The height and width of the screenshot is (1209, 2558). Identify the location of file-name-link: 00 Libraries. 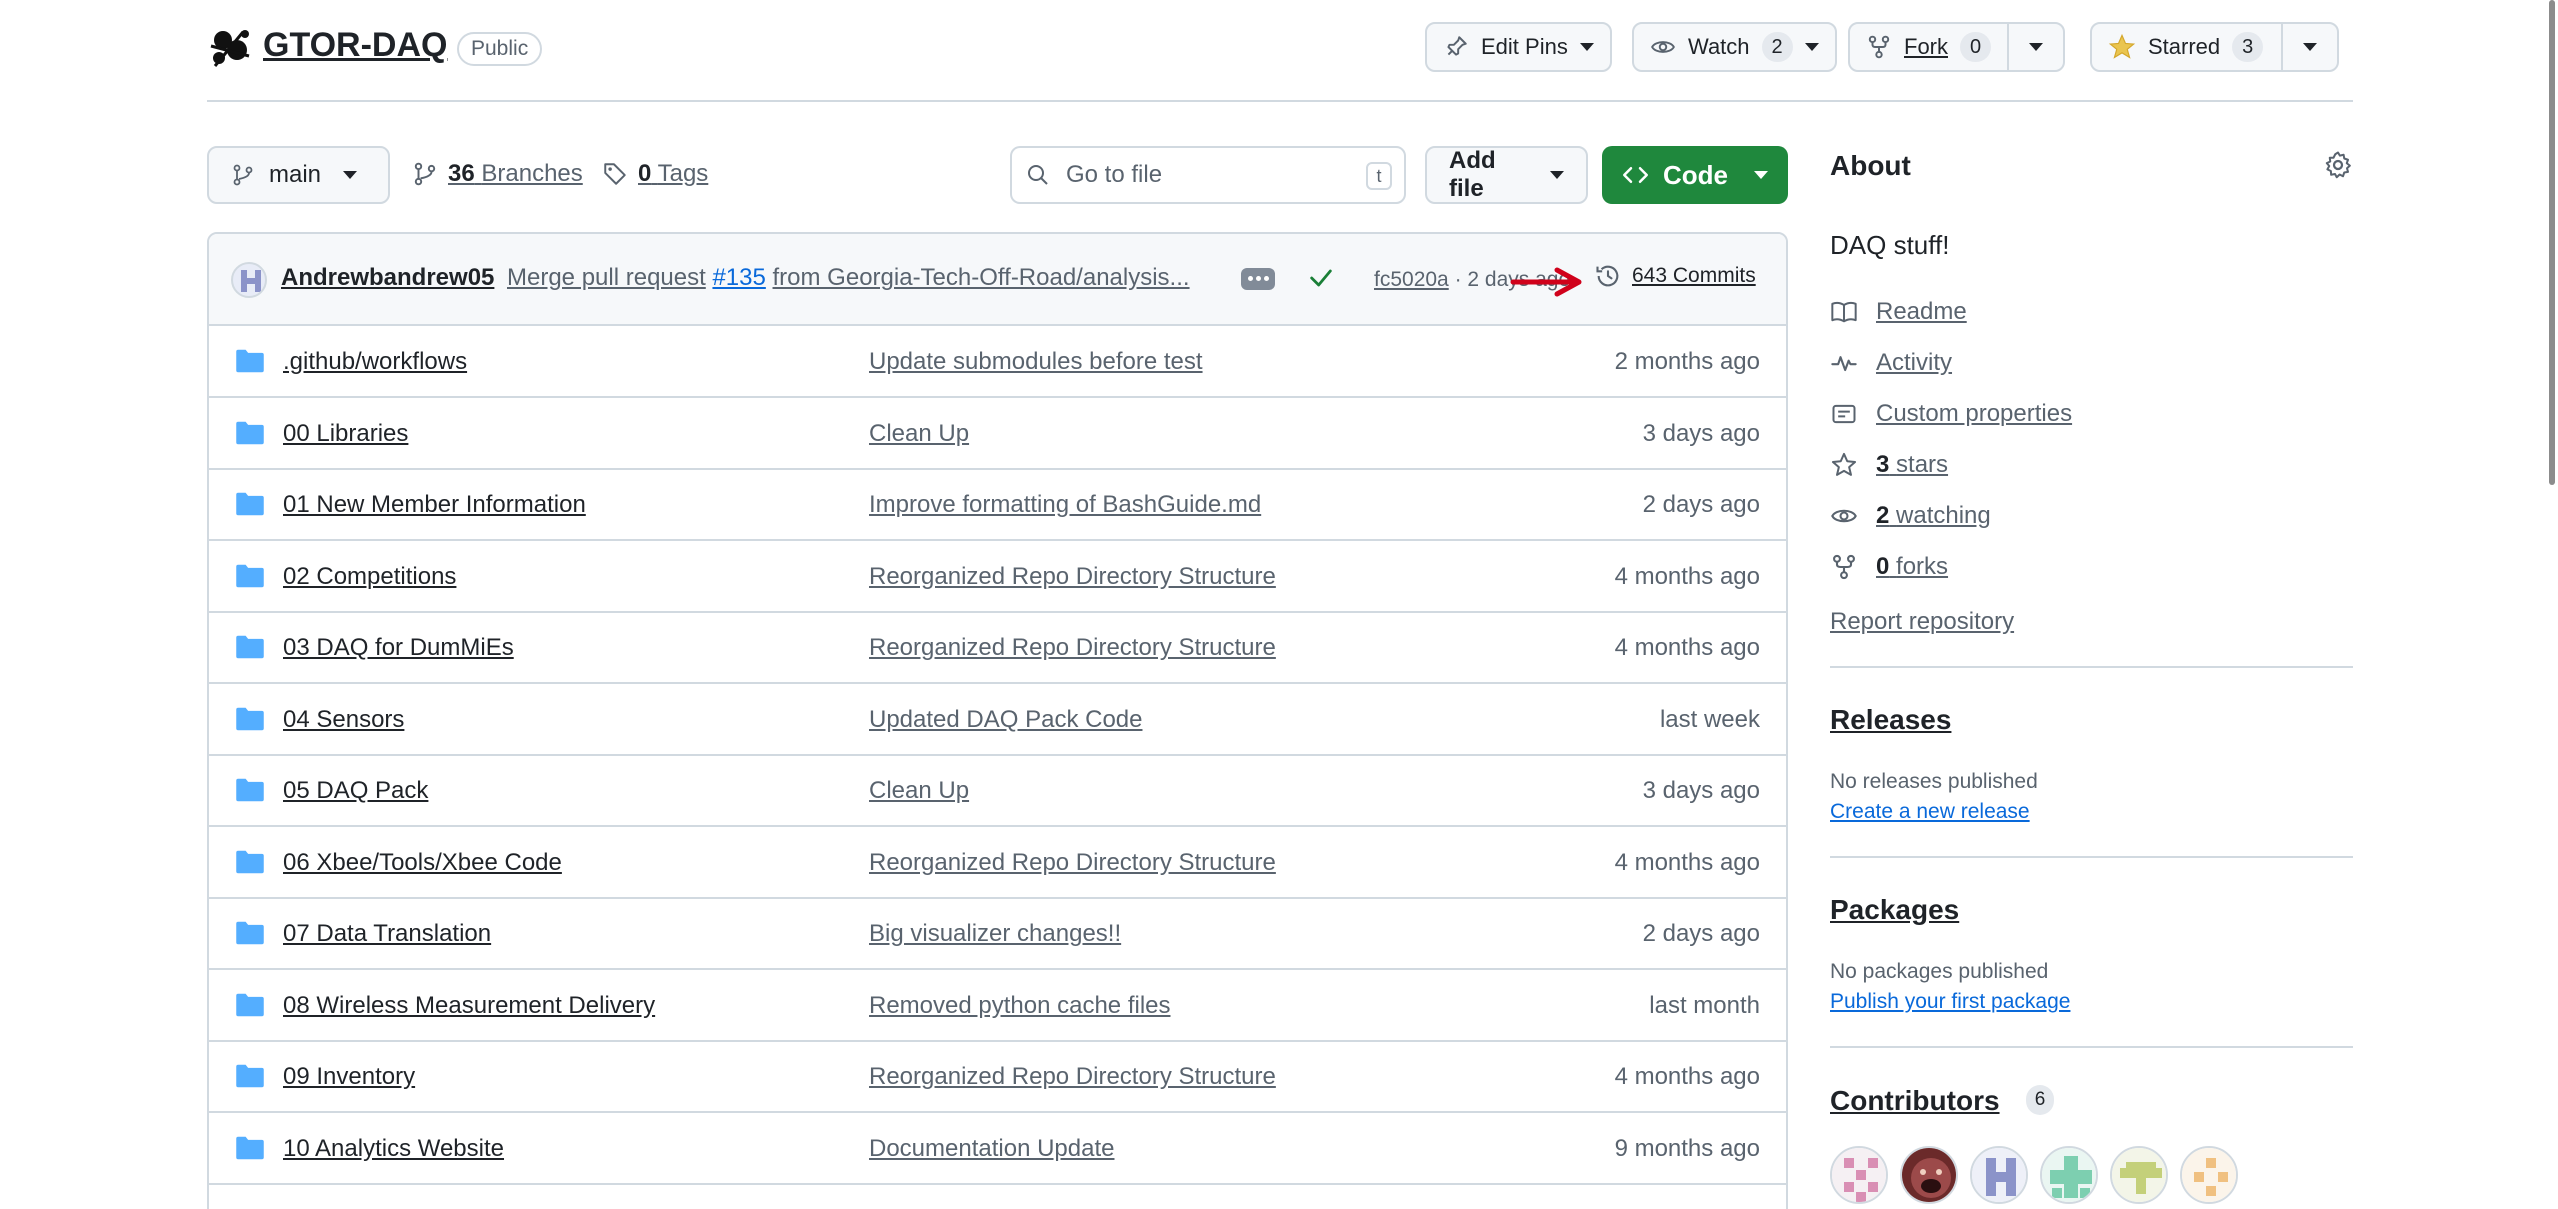
(345, 434).